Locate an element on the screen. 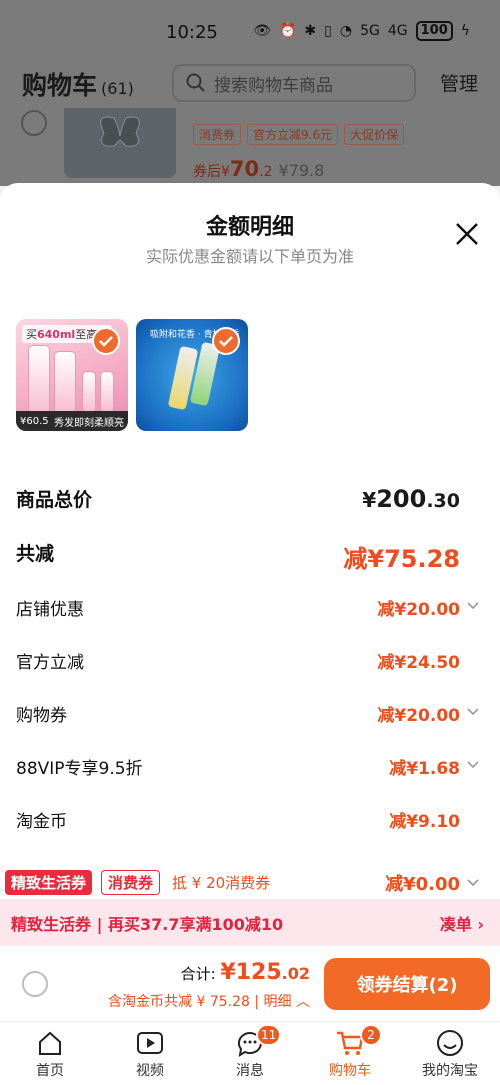  thumb-footer: ¥60.5 秀发即刻柔顺亮 is located at coordinates (72, 421).